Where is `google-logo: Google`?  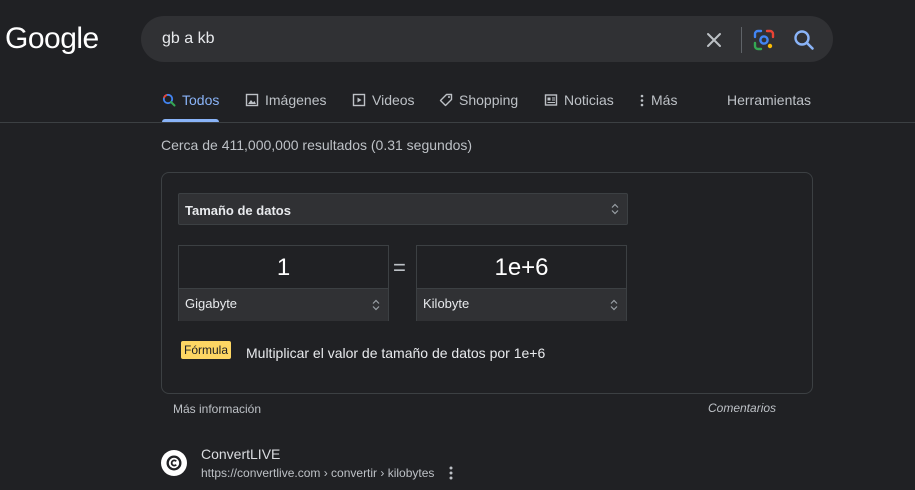
google-logo: Google is located at coordinates (52, 39).